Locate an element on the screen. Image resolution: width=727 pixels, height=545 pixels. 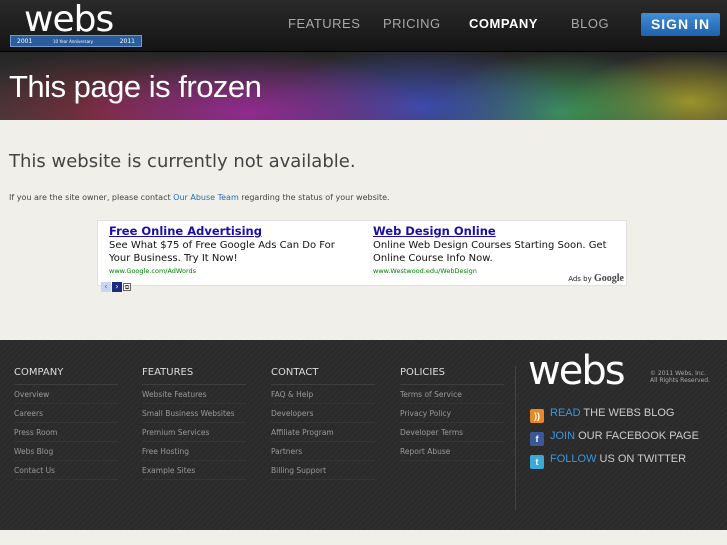
footer-link: Terms of Service is located at coordinates (452, 394).